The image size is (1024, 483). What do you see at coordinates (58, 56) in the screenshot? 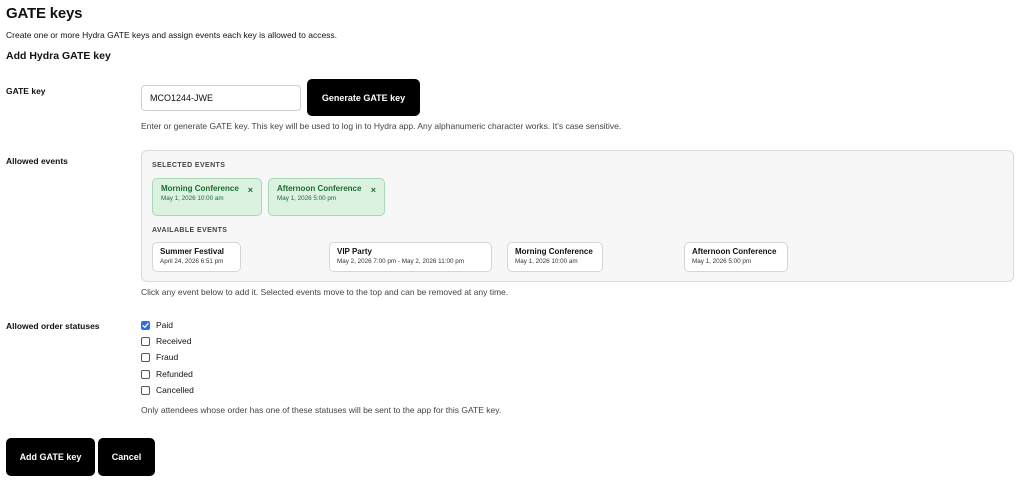
I see `form-title: Add Hydra GATE key` at bounding box center [58, 56].